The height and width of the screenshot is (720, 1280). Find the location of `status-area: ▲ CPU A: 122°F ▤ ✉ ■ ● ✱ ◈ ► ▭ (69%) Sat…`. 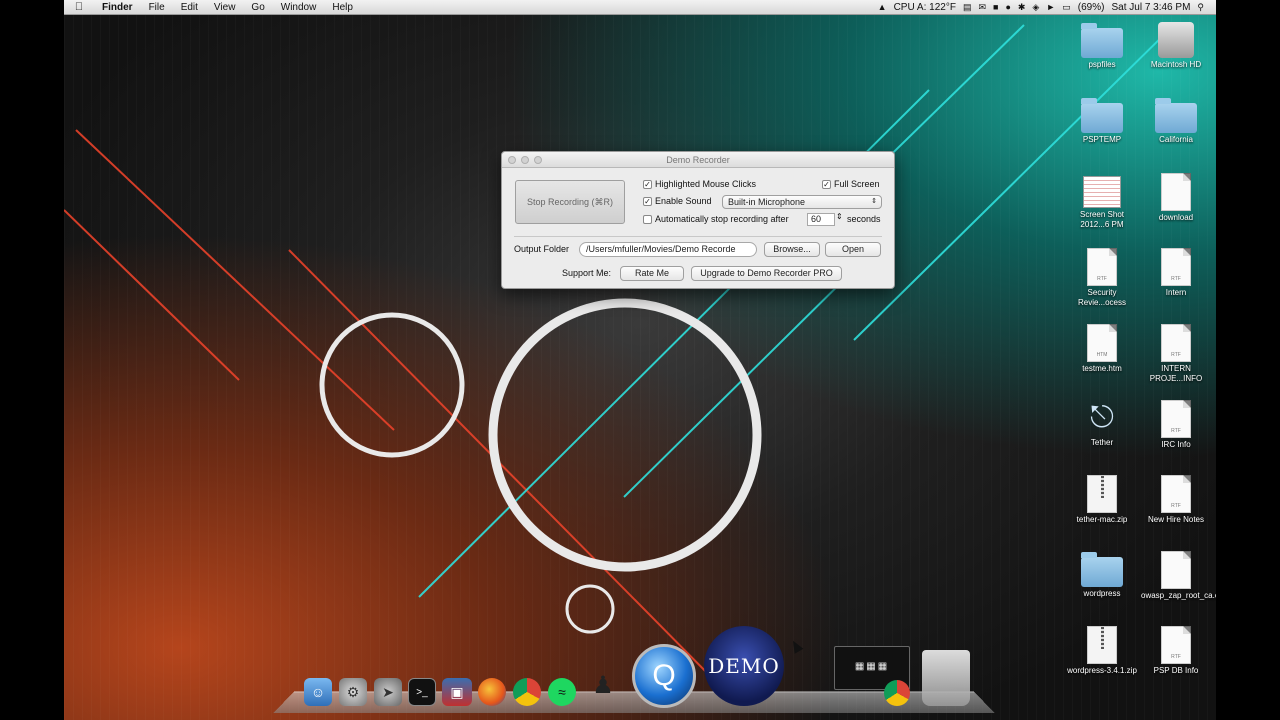

status-area: ▲ CPU A: 122°F ▤ ✉ ■ ● ✱ ◈ ► ▭ (69%) Sat… is located at coordinates (1047, 7).